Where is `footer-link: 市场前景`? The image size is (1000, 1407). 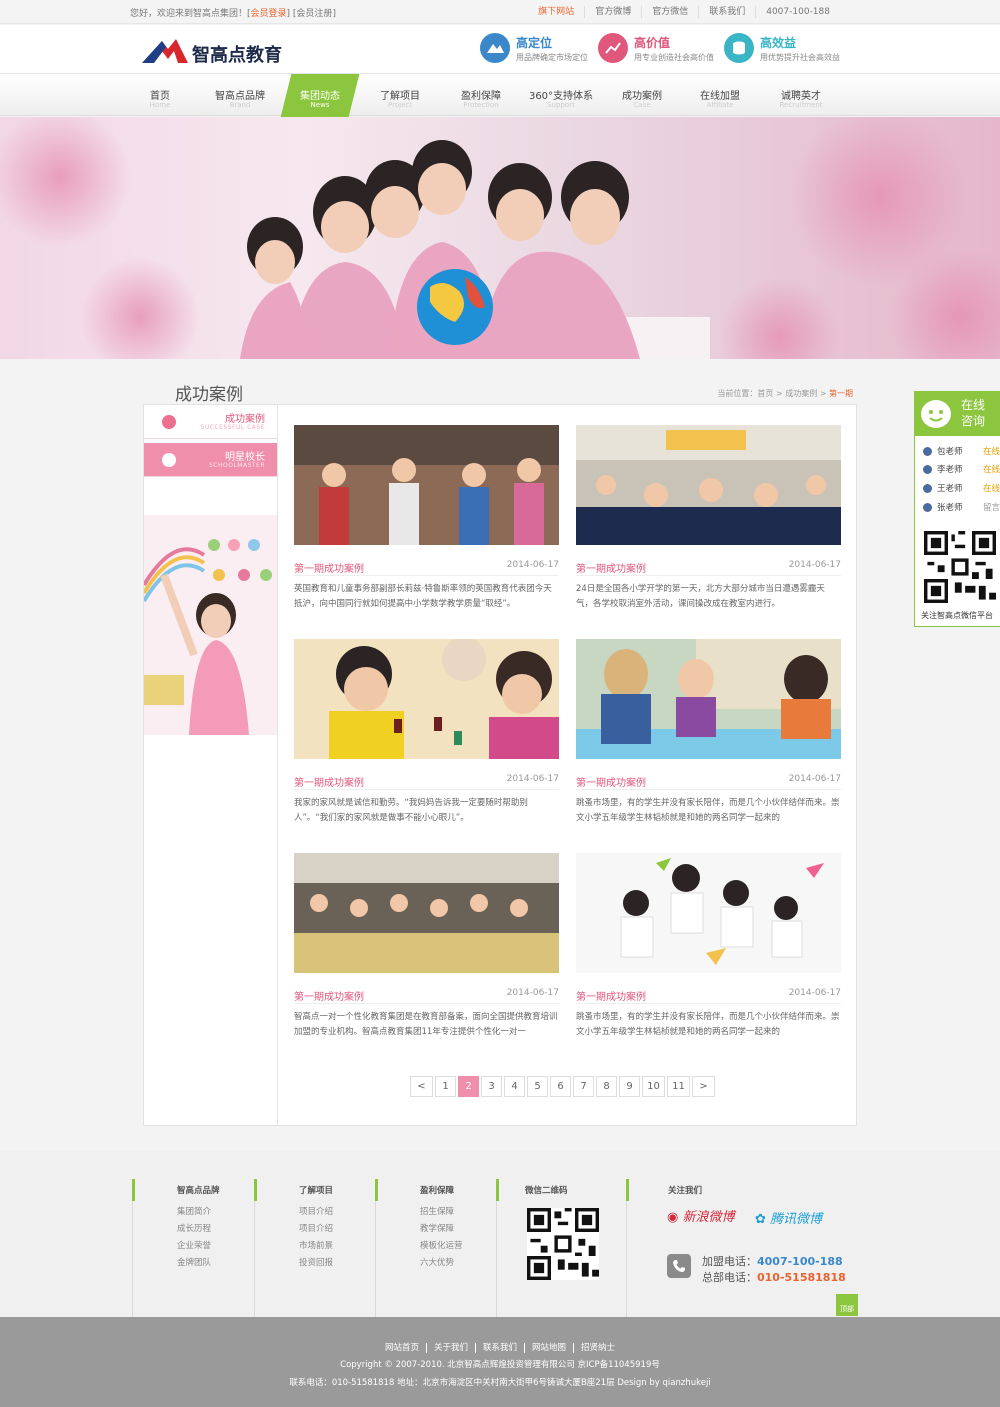 footer-link: 市场前景 is located at coordinates (316, 1245).